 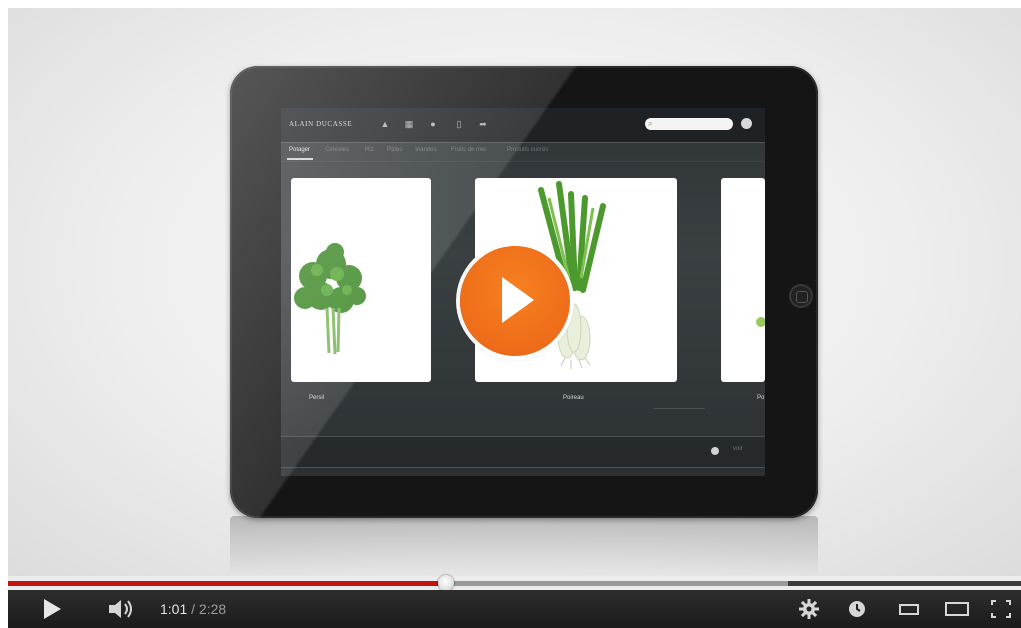 What do you see at coordinates (514, 609) in the screenshot?
I see `control-bar: 1:01 / 2:28` at bounding box center [514, 609].